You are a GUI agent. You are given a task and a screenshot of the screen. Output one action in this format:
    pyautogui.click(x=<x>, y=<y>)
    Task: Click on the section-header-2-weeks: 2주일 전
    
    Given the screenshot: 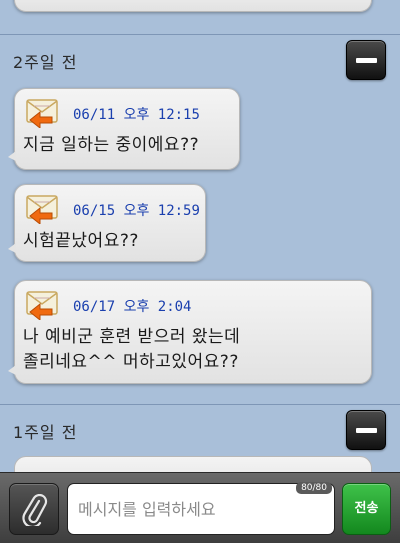 What is the action you would take?
    pyautogui.click(x=200, y=58)
    